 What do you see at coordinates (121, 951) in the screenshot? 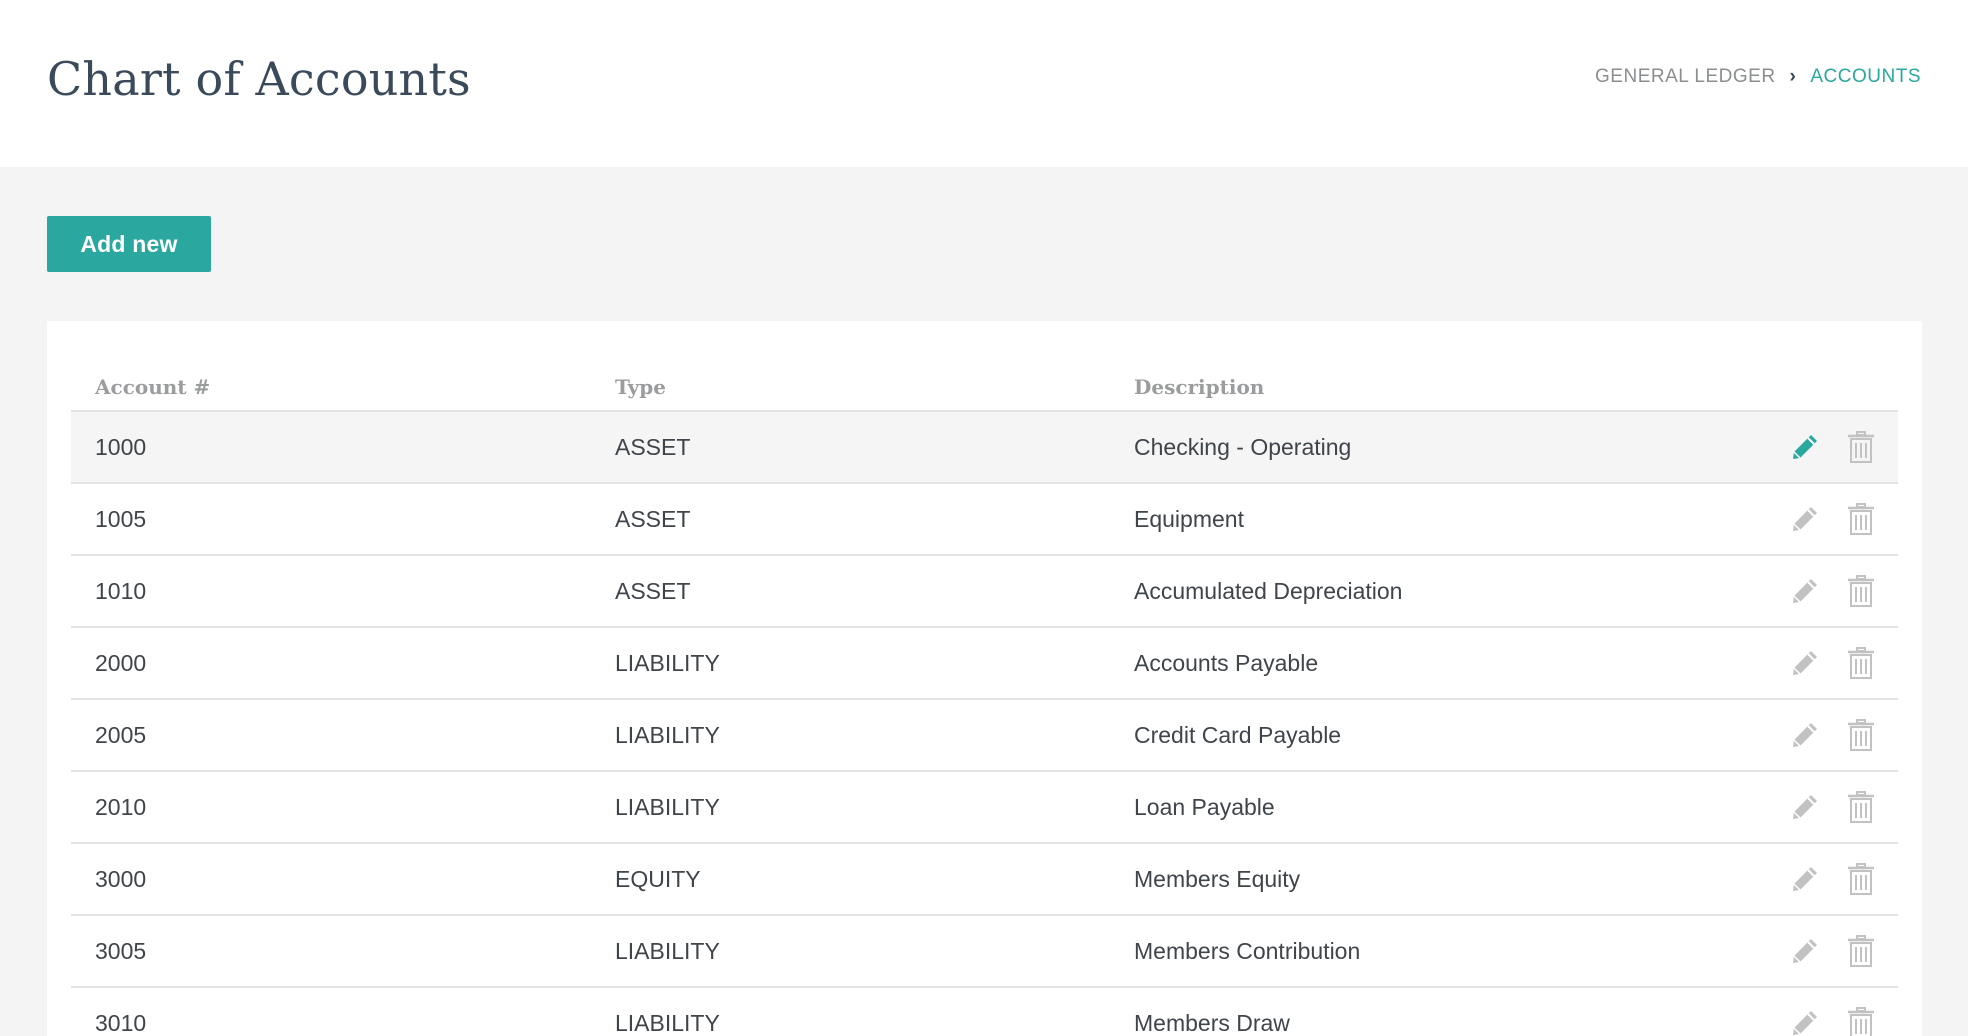
I see `account-number-cell: 3005` at bounding box center [121, 951].